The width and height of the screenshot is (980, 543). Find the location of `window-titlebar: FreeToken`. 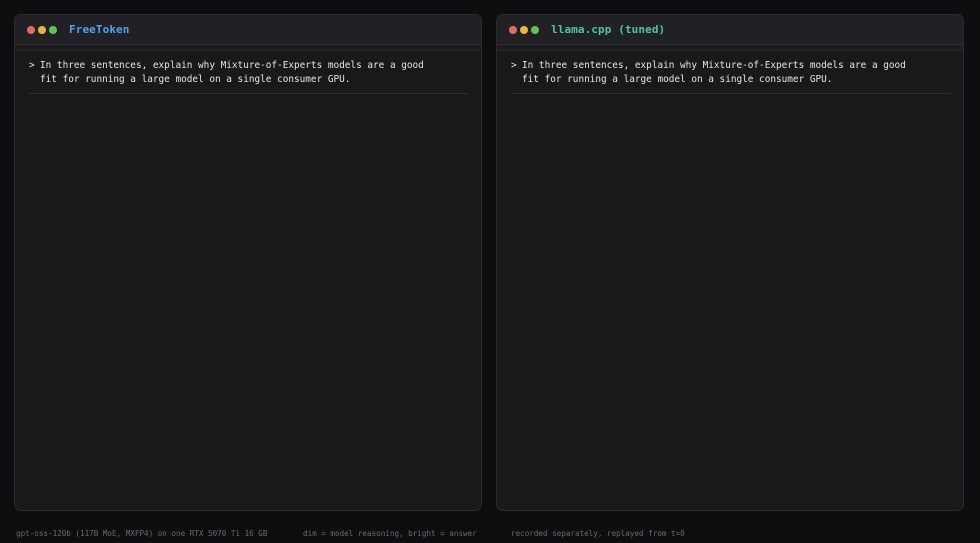

window-titlebar: FreeToken is located at coordinates (248, 30).